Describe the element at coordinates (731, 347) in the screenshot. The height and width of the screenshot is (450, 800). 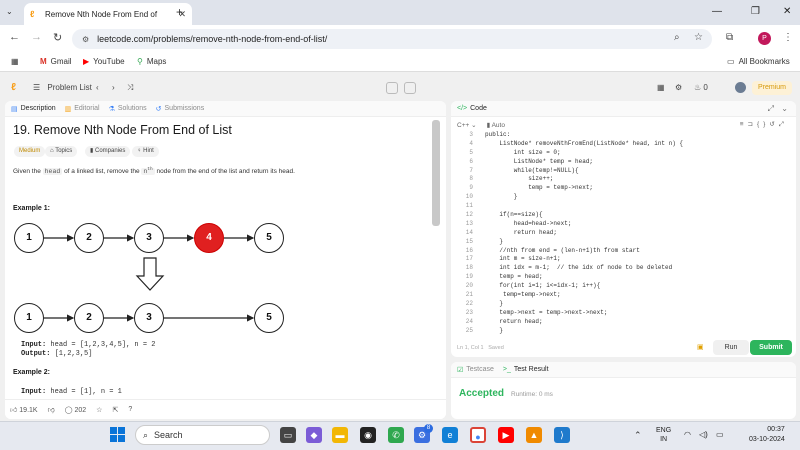
I see `run-button: Run` at that location.